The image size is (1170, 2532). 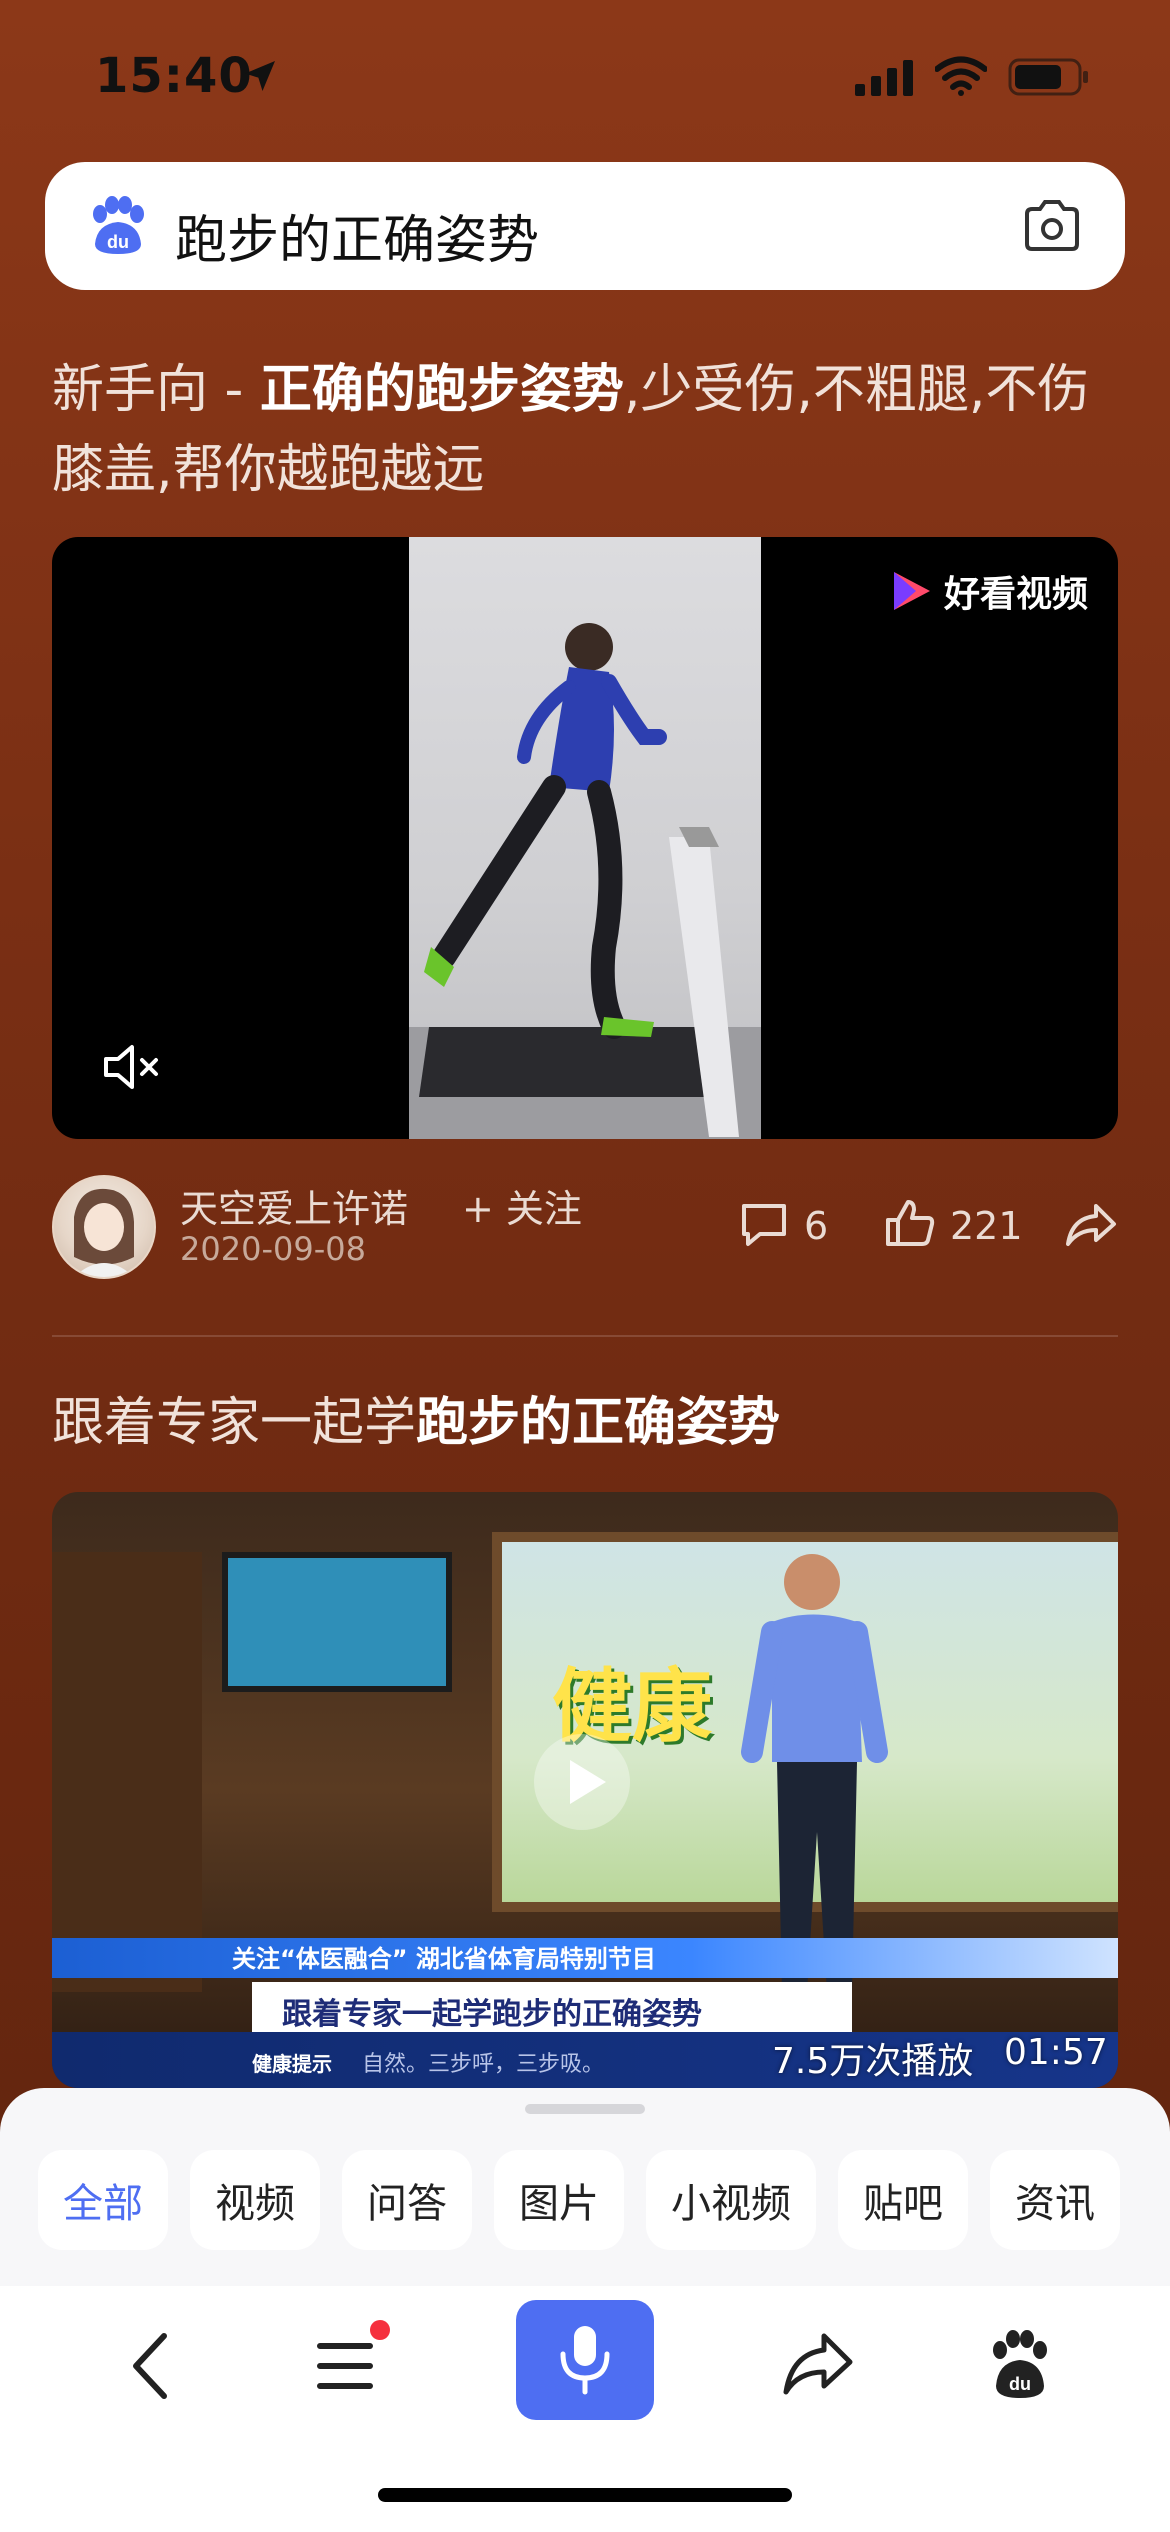 I want to click on author-name: 天空爱上许诺, so click(x=294, y=1205).